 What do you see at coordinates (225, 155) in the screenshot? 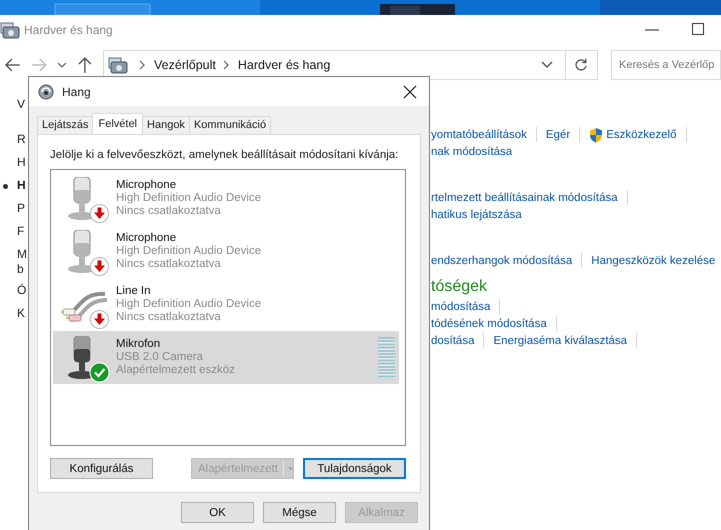
I see `instruction-text: Jelölje ki a felvevőeszközt, amelynek beállításait módosítani kívánja:` at bounding box center [225, 155].